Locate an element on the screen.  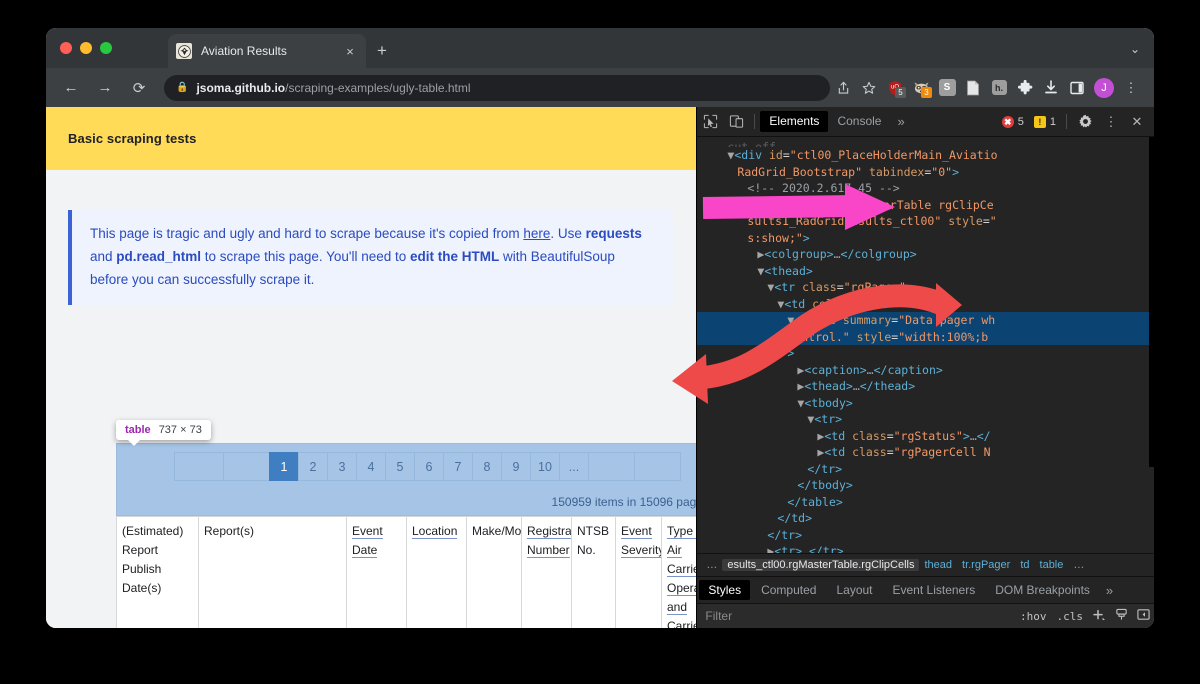
tab-dom-breakpoints: DOM Breakpoints is located at coordinates (1042, 590).